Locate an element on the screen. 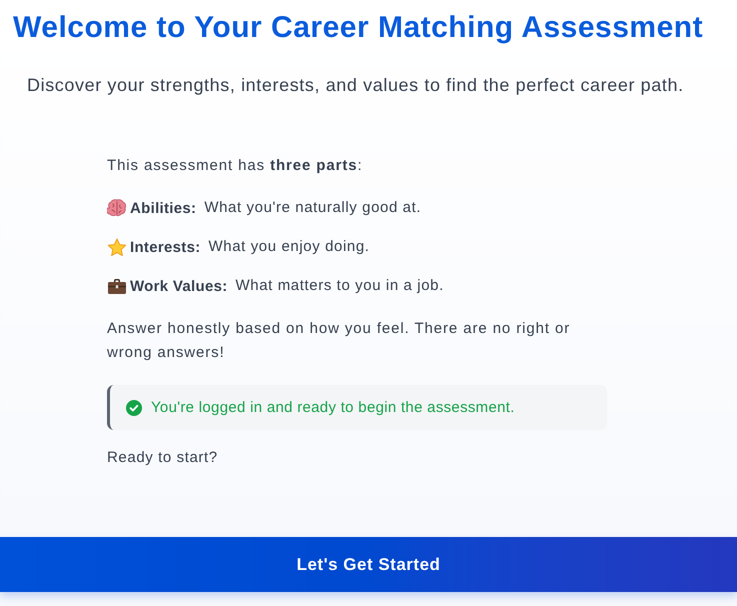  status-message: You're logged in and ready to begin the assessment. is located at coordinates (333, 408).